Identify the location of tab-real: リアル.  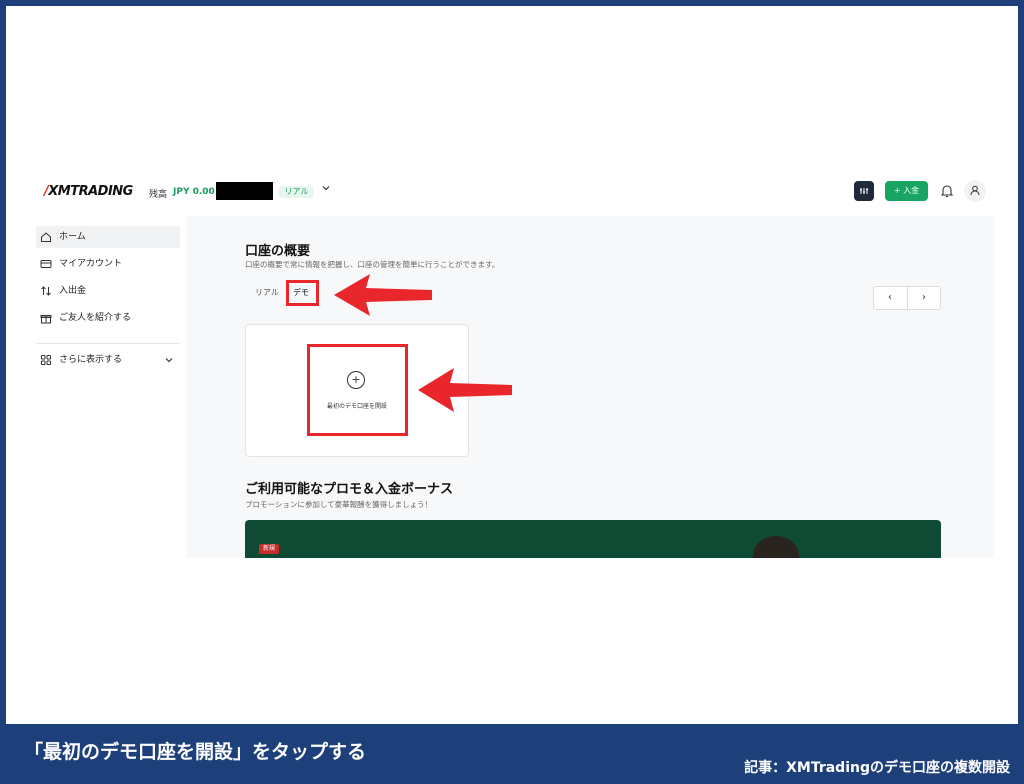
(267, 292).